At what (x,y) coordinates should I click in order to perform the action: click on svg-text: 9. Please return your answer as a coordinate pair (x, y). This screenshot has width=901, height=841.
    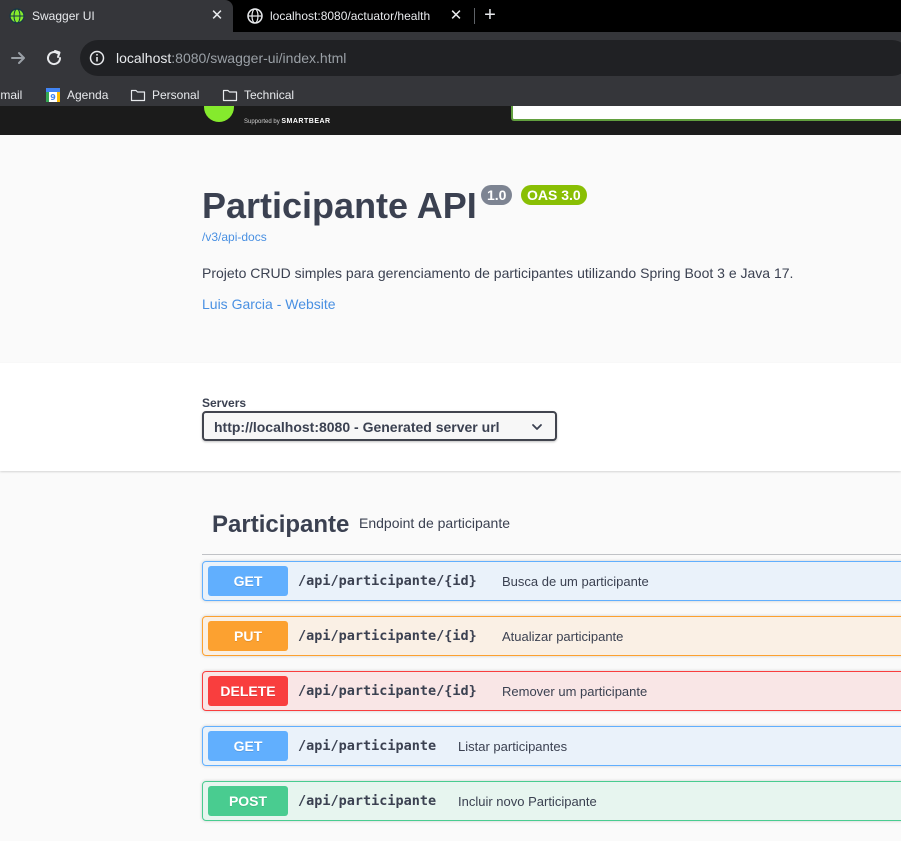
    Looking at the image, I should click on (53, 97).